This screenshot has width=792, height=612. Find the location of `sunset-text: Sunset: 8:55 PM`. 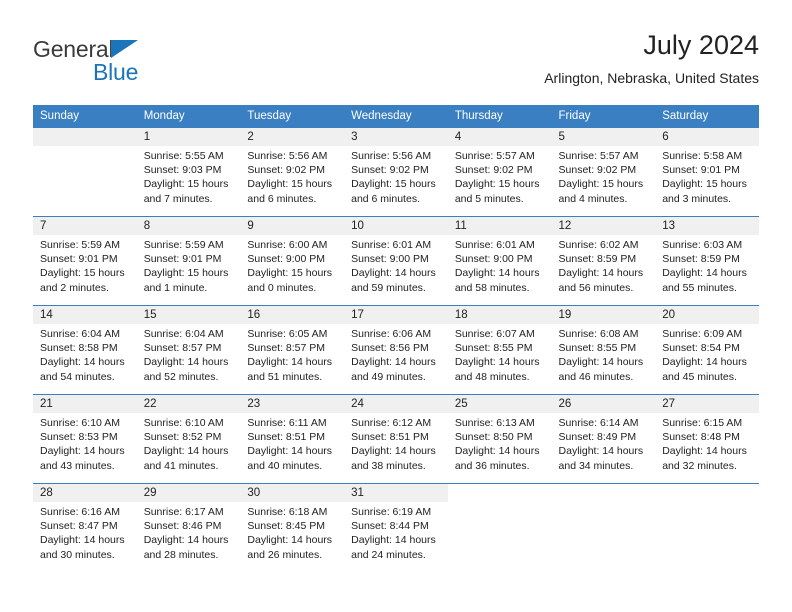

sunset-text: Sunset: 8:55 PM is located at coordinates (493, 348).